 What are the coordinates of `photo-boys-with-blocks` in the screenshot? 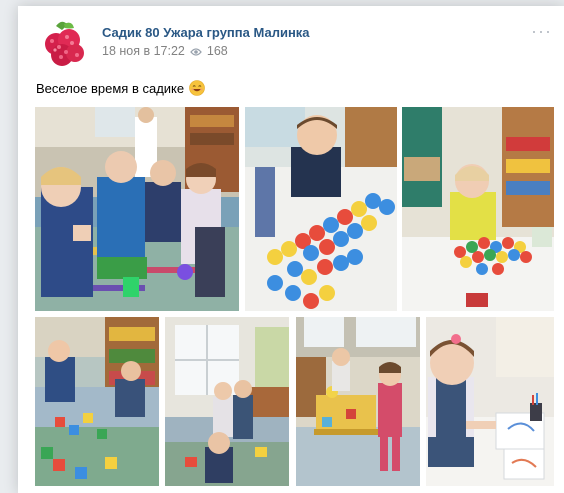 It's located at (97, 401).